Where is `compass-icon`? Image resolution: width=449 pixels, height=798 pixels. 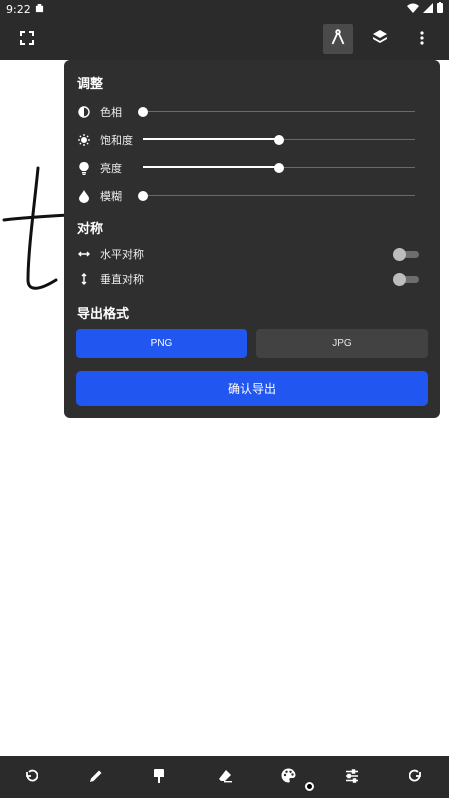
compass-icon is located at coordinates (338, 39).